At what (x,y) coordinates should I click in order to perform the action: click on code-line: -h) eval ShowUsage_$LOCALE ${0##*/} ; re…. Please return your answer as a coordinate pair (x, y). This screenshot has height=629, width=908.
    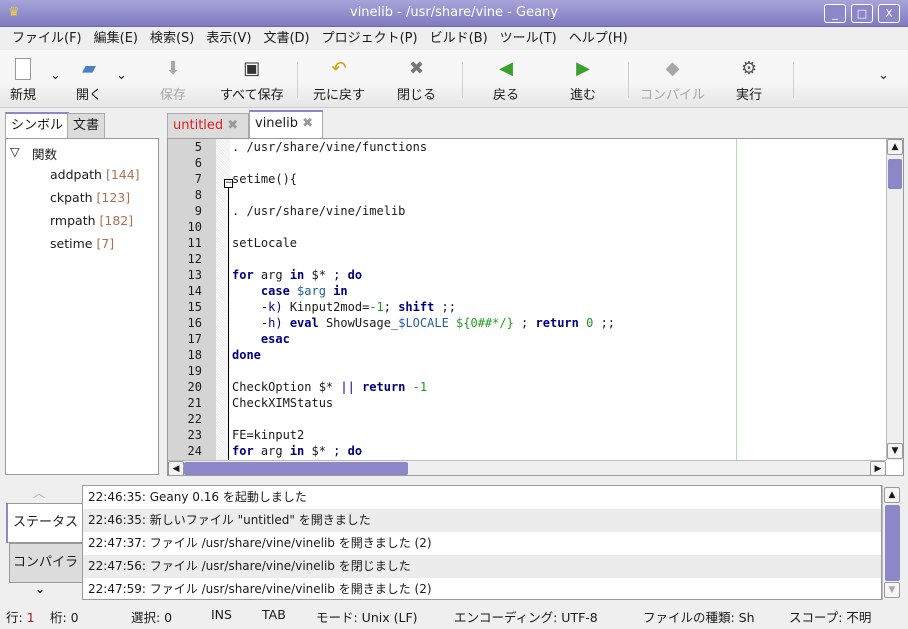
    Looking at the image, I should click on (423, 323).